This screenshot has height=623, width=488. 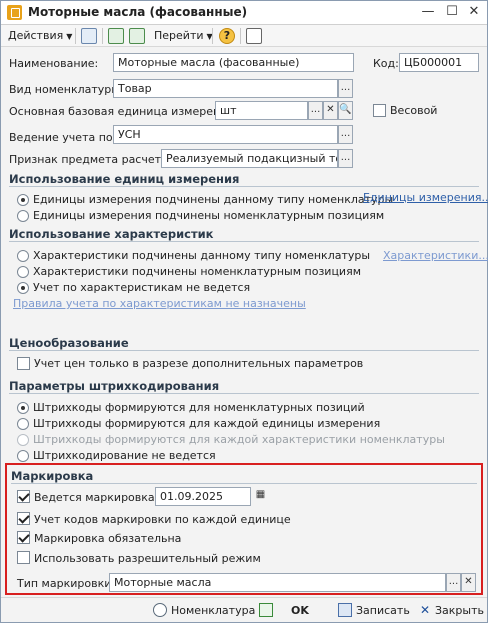 I want to click on close-button: ✕, so click(x=474, y=12).